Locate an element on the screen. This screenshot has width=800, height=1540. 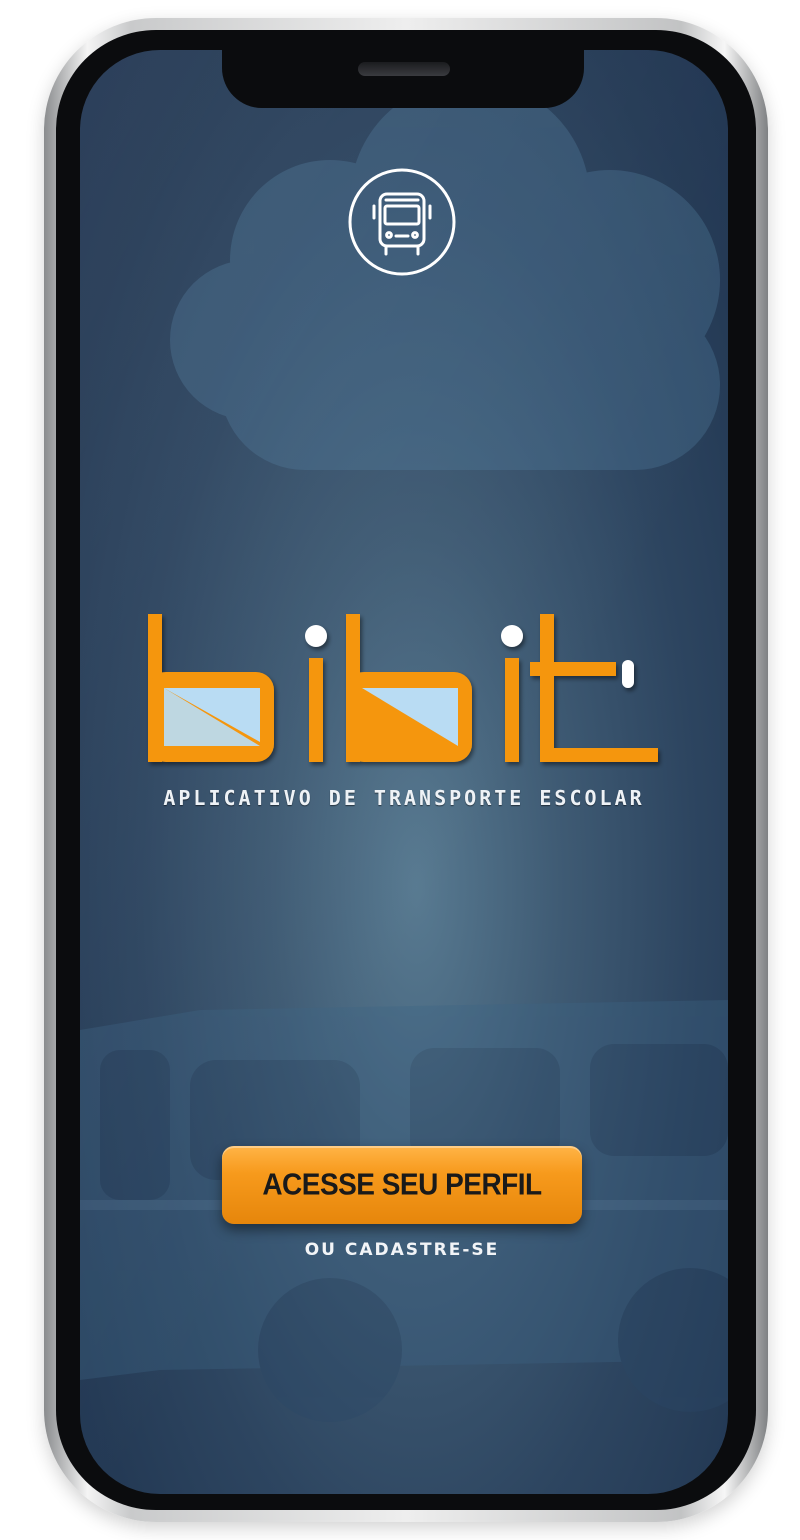
phone-notch is located at coordinates (403, 78).